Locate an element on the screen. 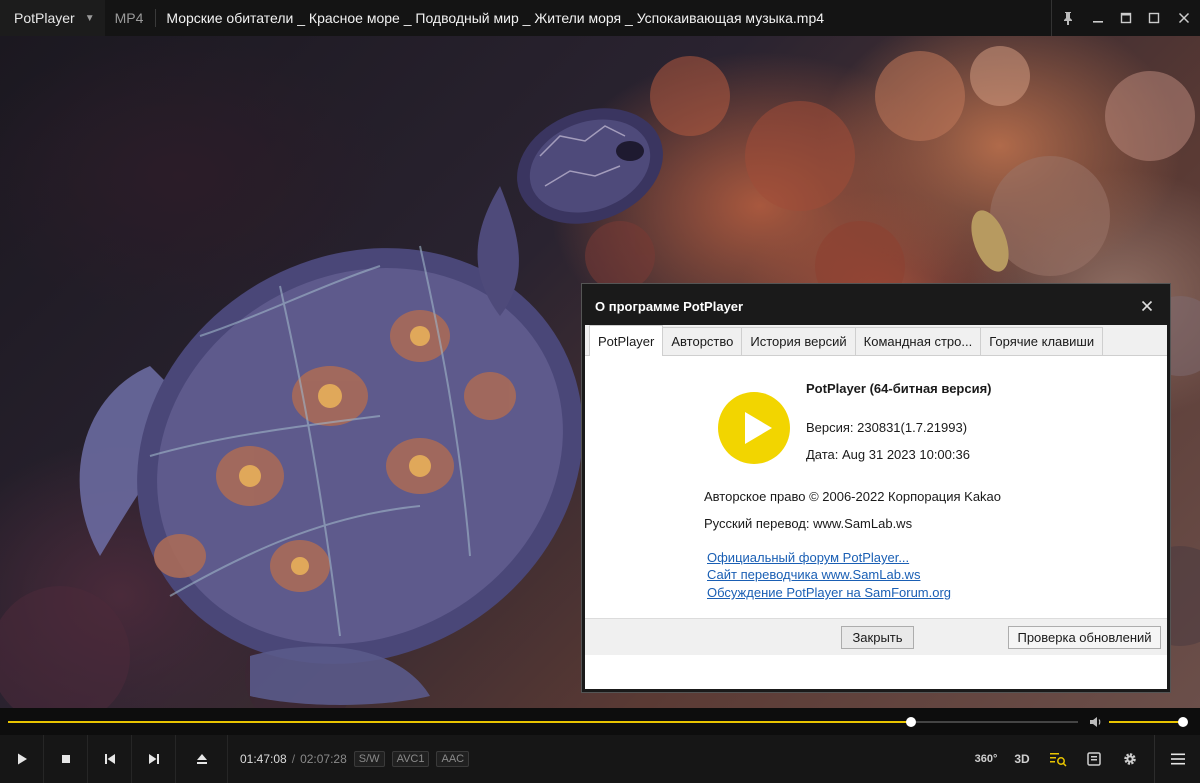 The width and height of the screenshot is (1200, 783). list-panel-icon is located at coordinates (1094, 759).